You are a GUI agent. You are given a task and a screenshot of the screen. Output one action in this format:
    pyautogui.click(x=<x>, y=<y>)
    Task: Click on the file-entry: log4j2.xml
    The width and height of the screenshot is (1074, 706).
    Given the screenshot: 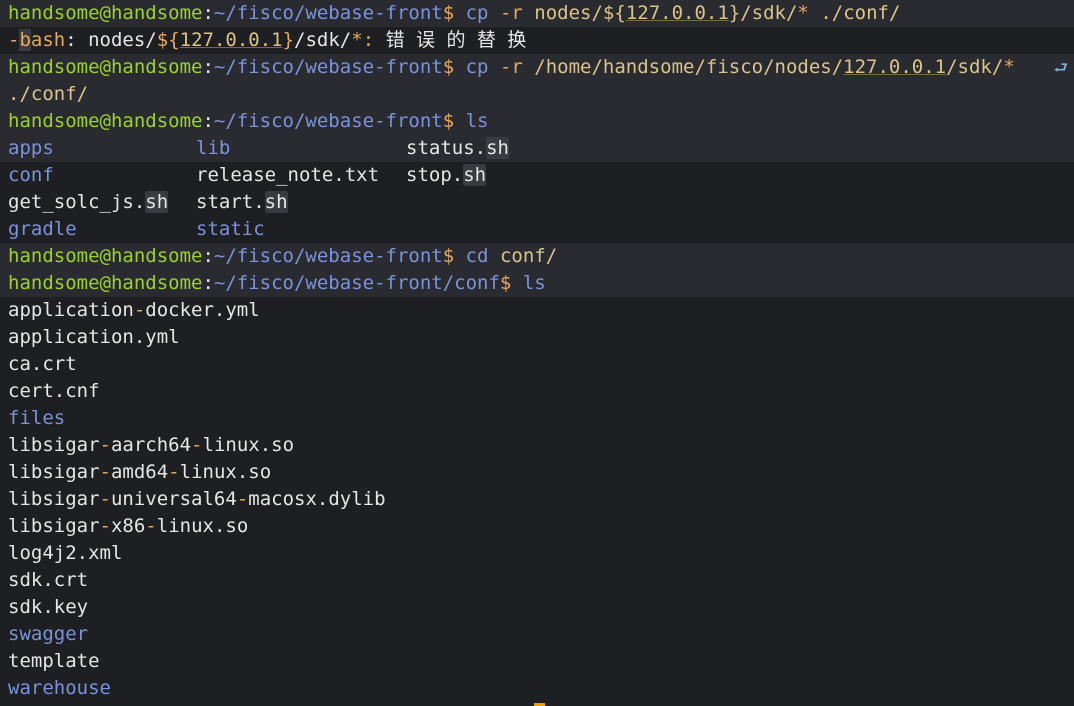 What is the action you would take?
    pyautogui.click(x=65, y=553)
    